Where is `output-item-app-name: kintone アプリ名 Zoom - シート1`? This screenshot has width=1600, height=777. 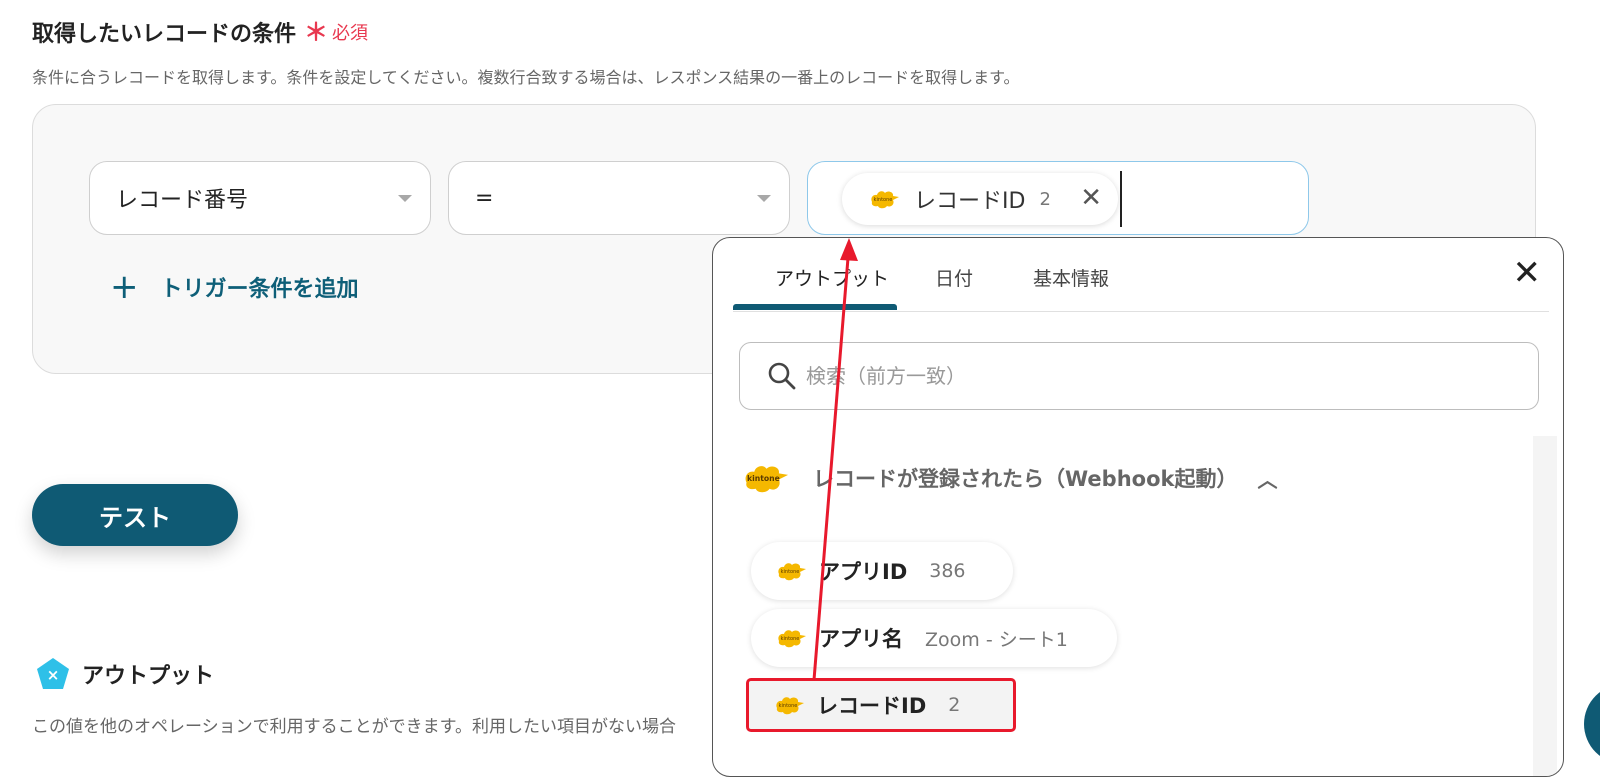 output-item-app-name: kintone アプリ名 Zoom - シート1 is located at coordinates (934, 638).